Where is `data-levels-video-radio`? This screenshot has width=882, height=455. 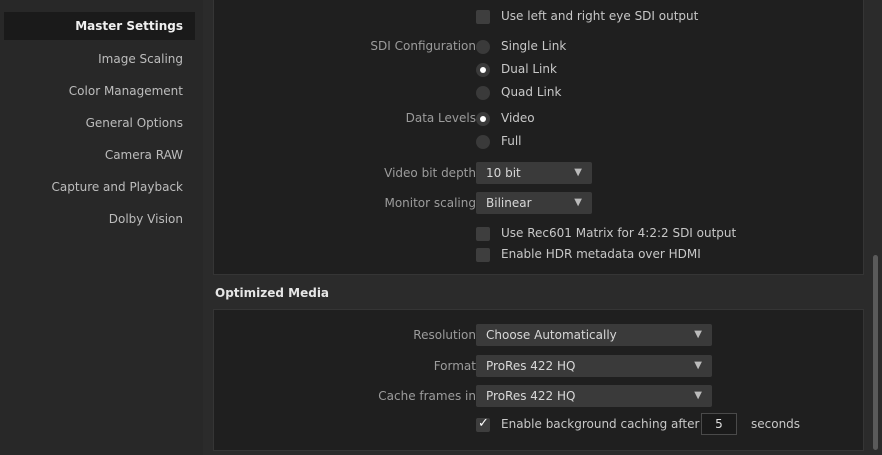 data-levels-video-radio is located at coordinates (483, 119).